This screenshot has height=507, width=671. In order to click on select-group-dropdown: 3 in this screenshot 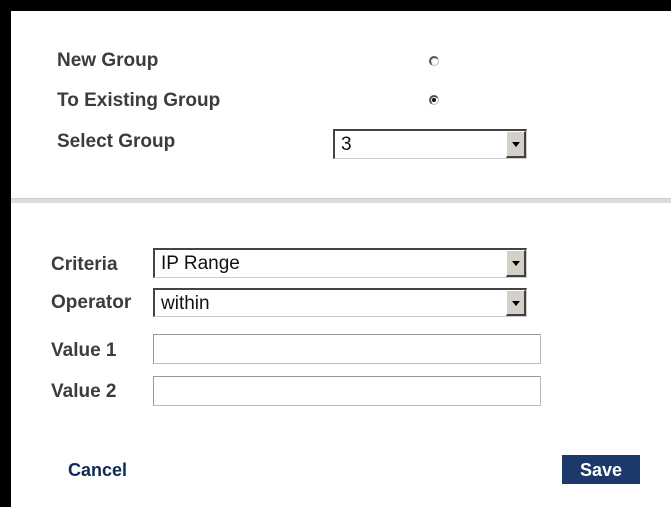, I will do `click(430, 144)`.